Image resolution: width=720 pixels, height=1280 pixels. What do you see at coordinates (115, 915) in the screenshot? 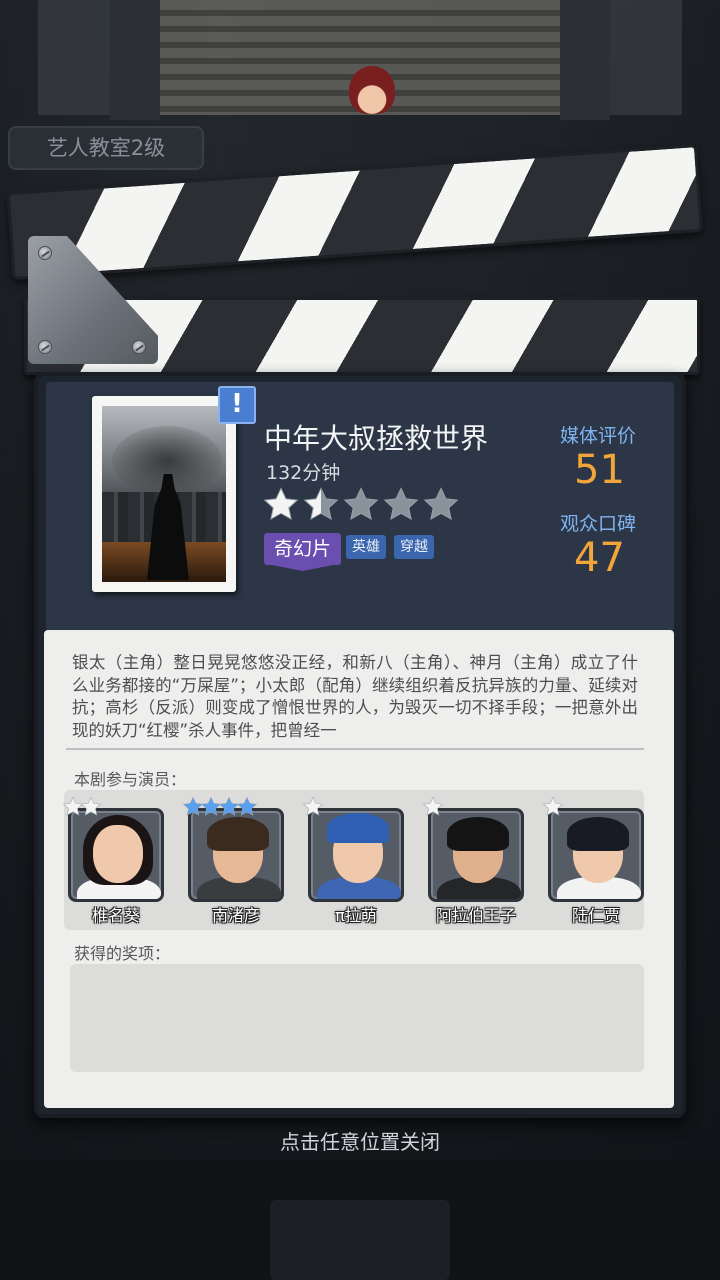
I see `actor-name: 椎名葵` at bounding box center [115, 915].